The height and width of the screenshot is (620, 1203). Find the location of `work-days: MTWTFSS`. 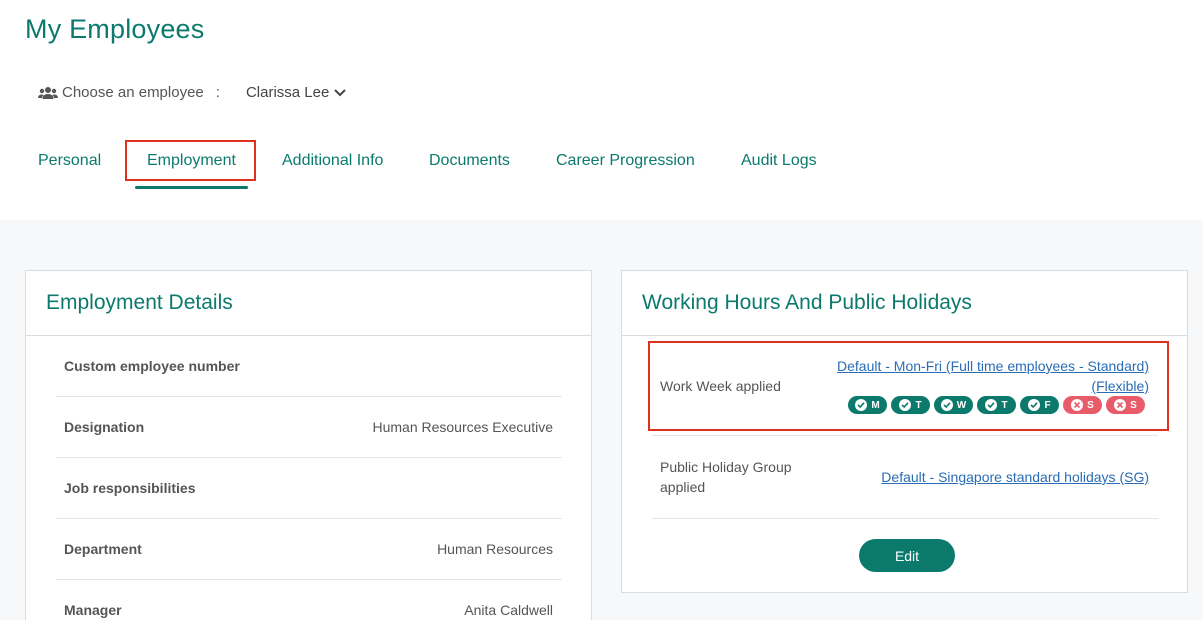

work-days: MTWTFSS is located at coordinates (996, 405).